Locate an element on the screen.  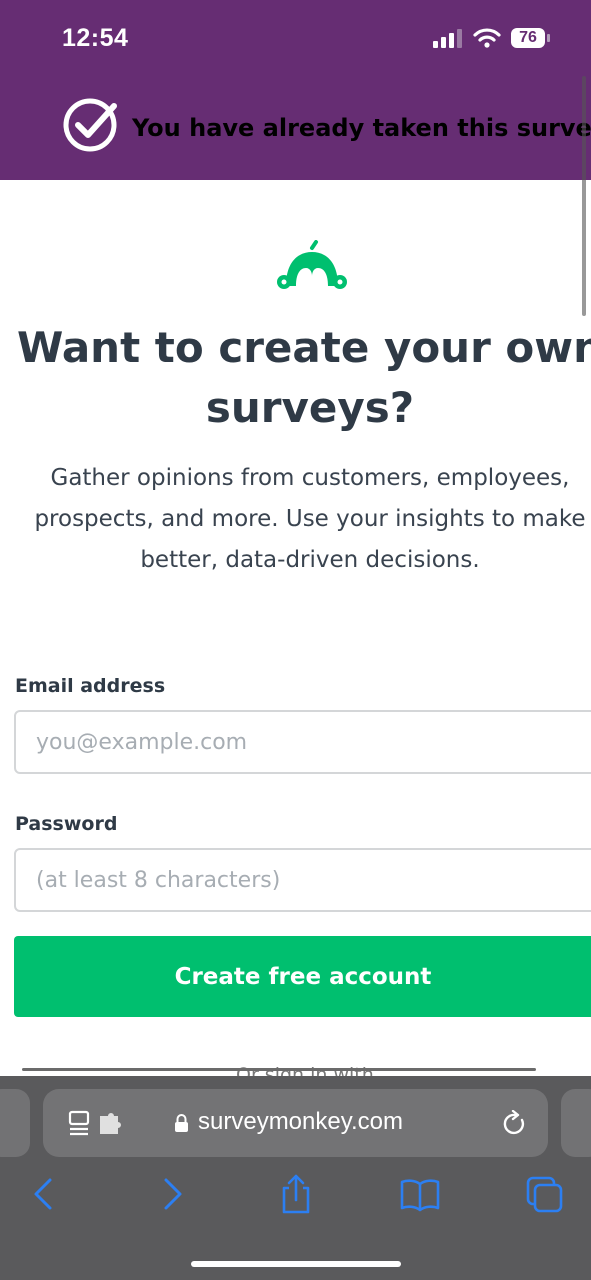
share-icon is located at coordinates (296, 1194).